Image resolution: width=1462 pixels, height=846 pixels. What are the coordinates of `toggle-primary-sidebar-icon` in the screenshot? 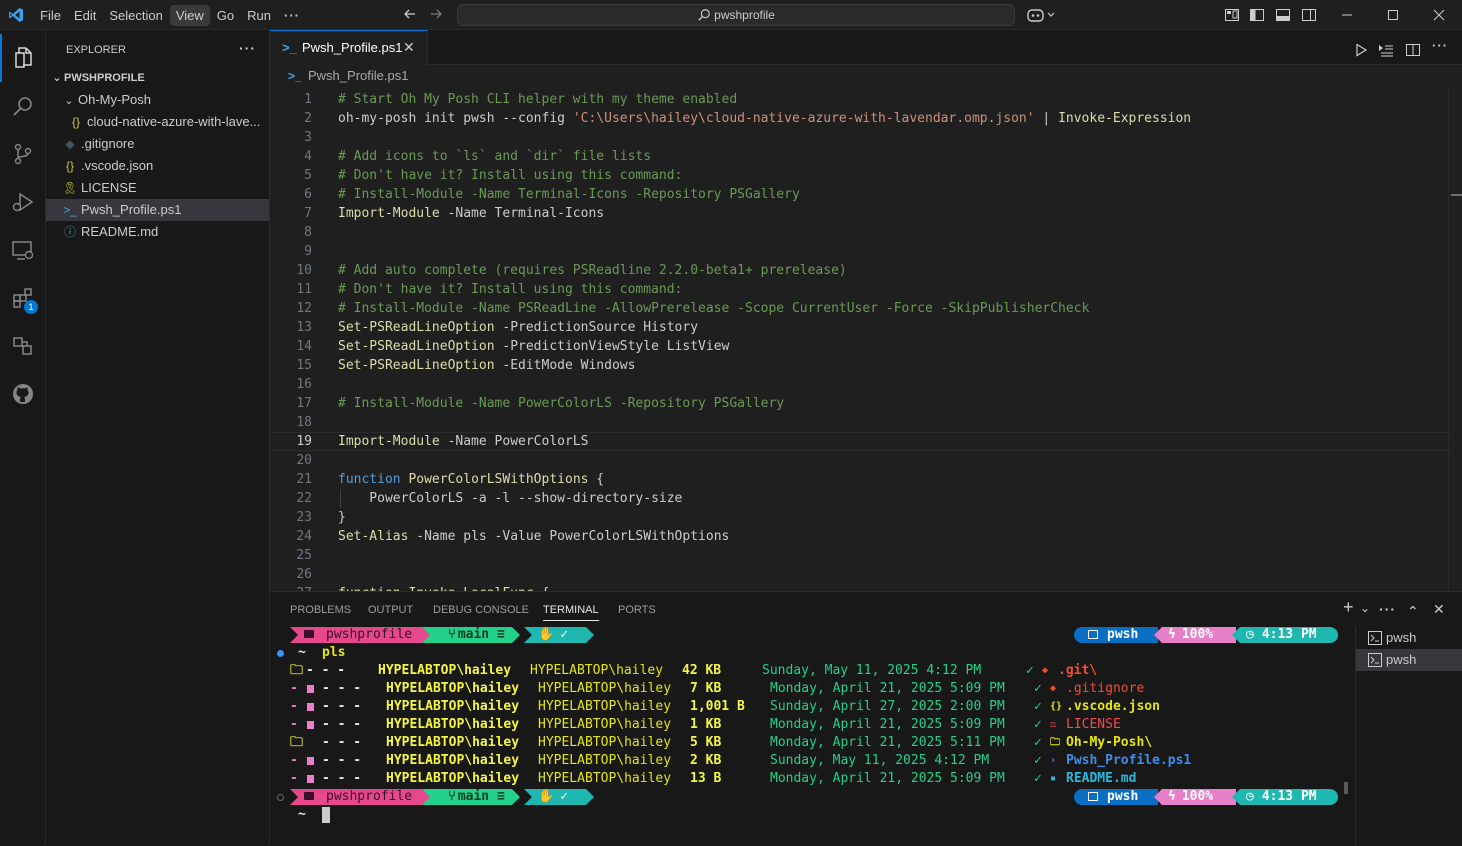 It's located at (1257, 15).